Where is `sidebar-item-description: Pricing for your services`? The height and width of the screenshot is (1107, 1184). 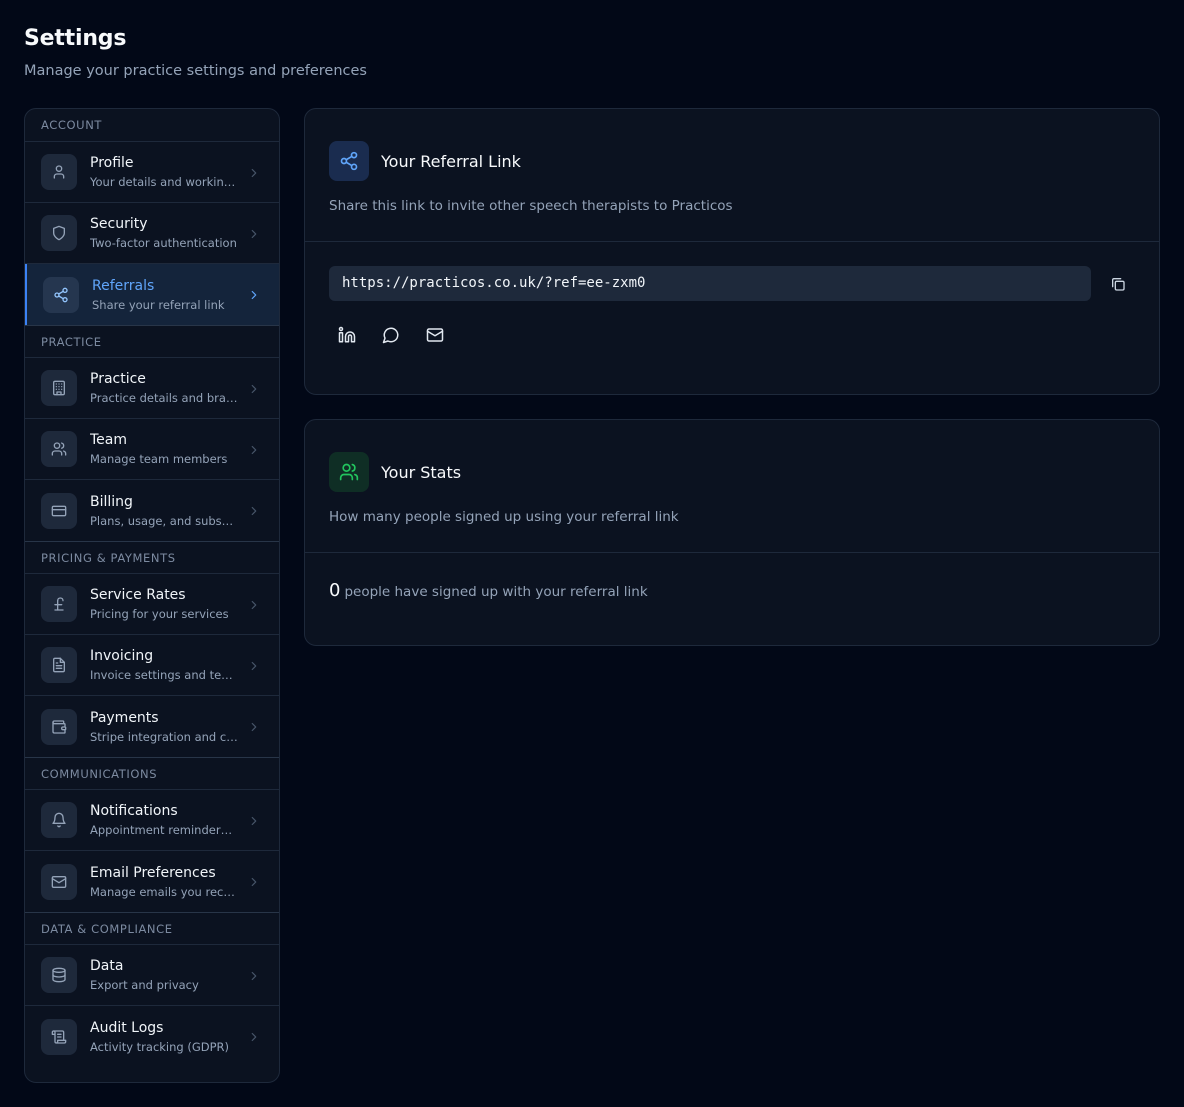
sidebar-item-description: Pricing for your services is located at coordinates (159, 614).